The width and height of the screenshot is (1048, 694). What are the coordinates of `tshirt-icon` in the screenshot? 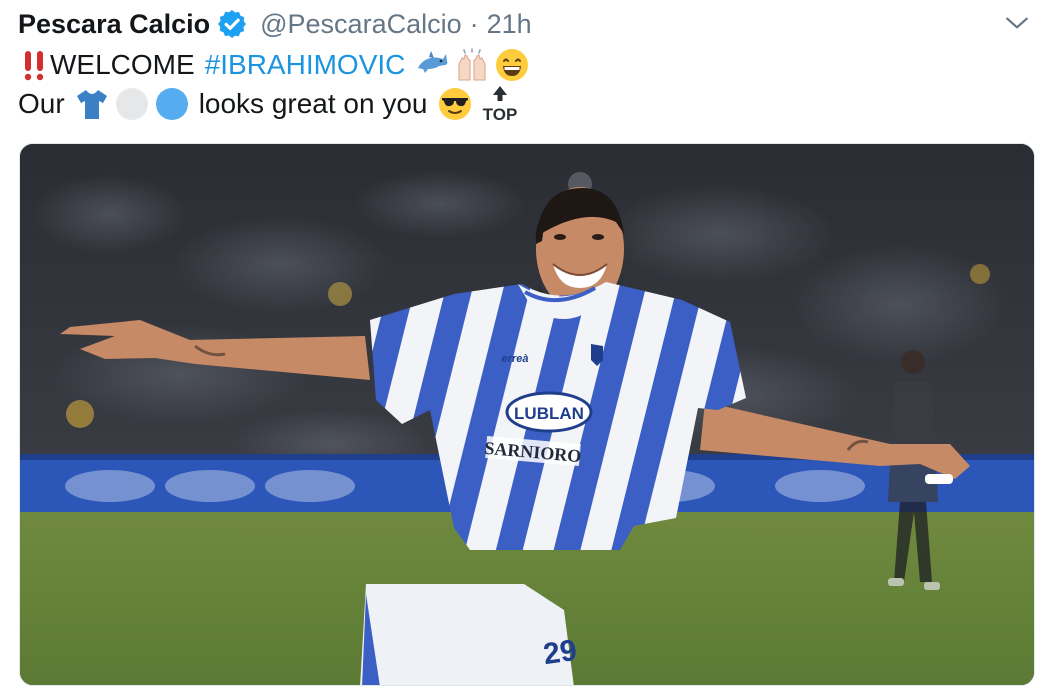 It's located at (92, 104).